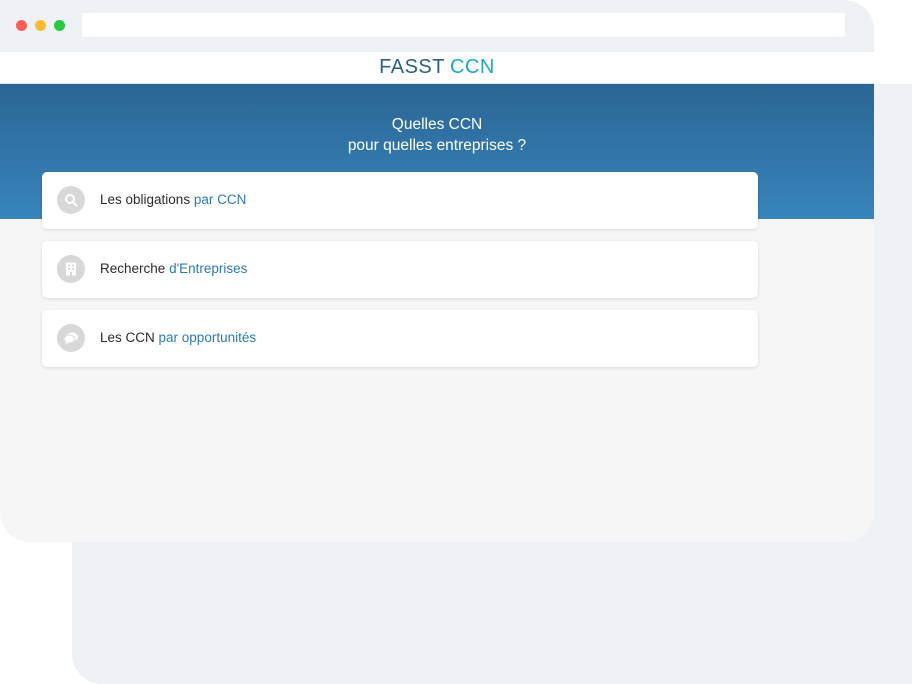 This screenshot has height=684, width=912. Describe the element at coordinates (145, 199) in the screenshot. I see `menu-item-text: Les obligations` at that location.